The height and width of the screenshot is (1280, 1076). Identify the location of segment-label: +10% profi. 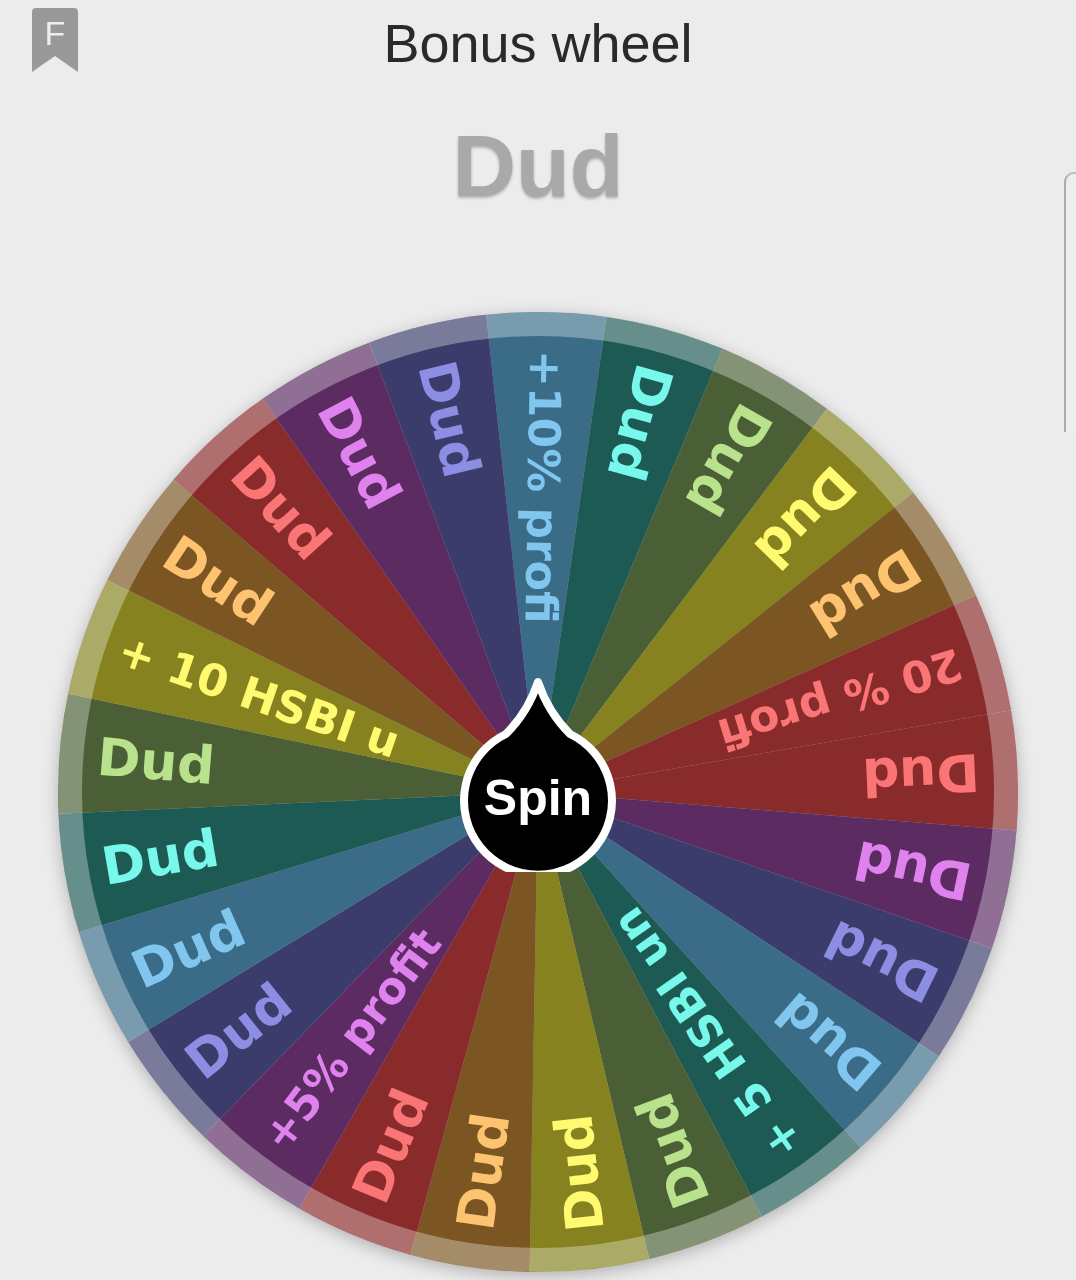
(543, 486).